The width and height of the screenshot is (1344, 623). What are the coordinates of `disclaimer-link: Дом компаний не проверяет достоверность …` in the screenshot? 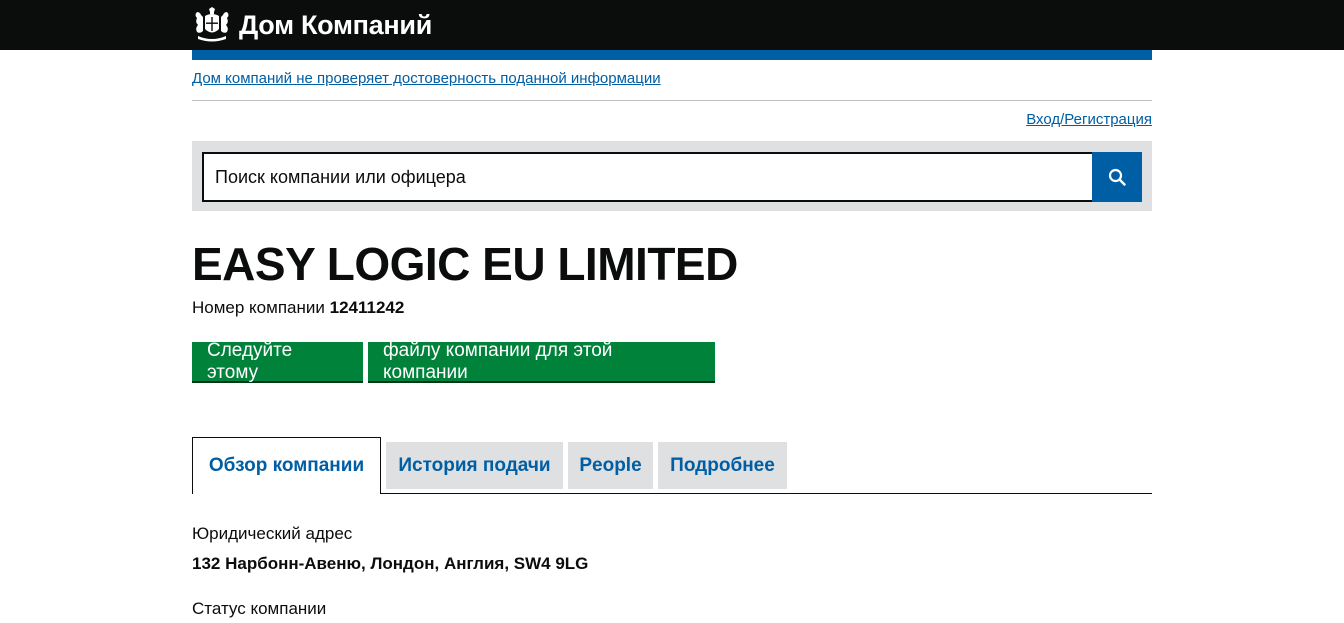 It's located at (426, 78).